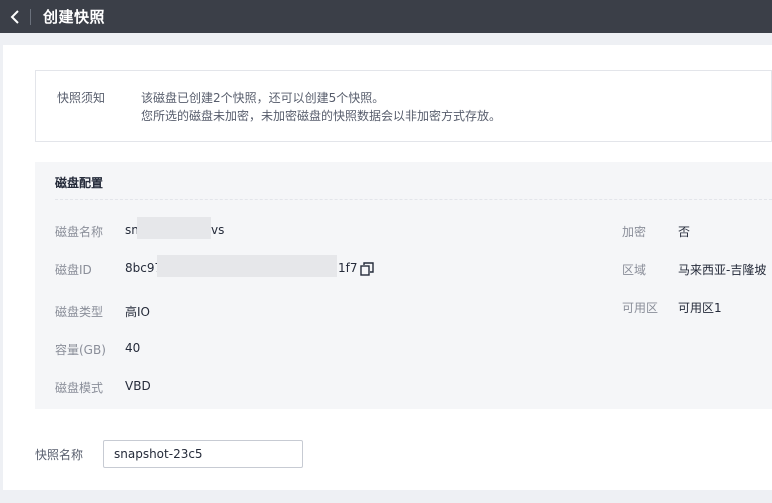  What do you see at coordinates (684, 232) in the screenshot?
I see `encrypt-value: 否` at bounding box center [684, 232].